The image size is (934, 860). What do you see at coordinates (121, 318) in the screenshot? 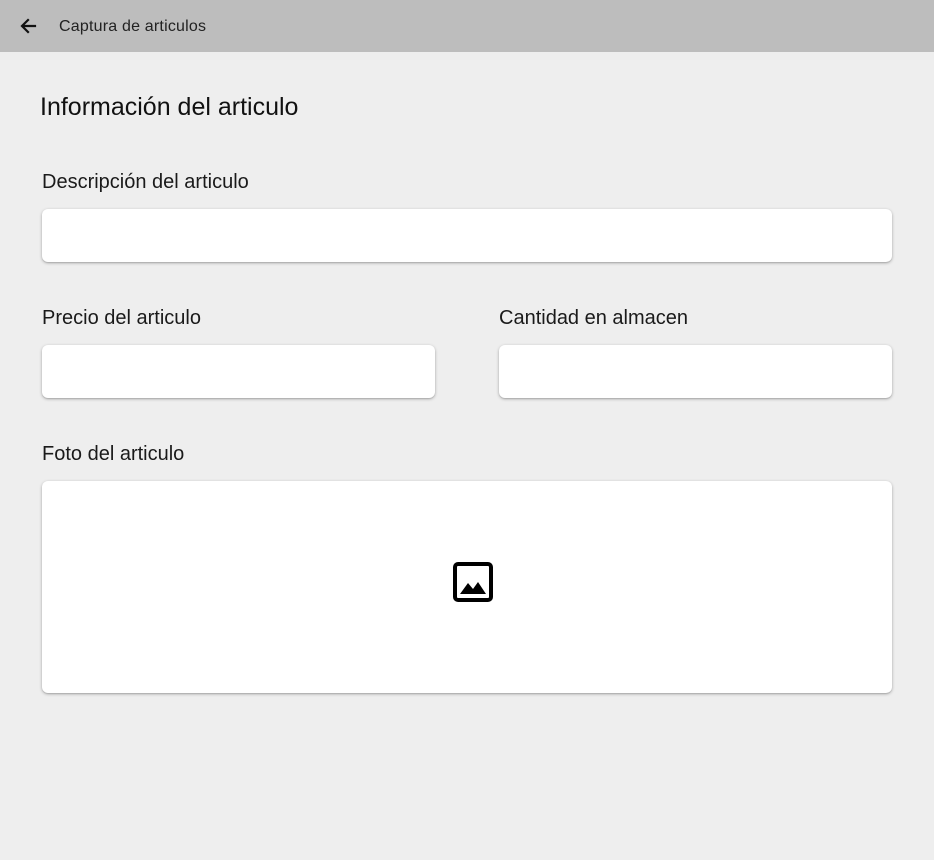
I see `price-label: Precio del articulo` at bounding box center [121, 318].